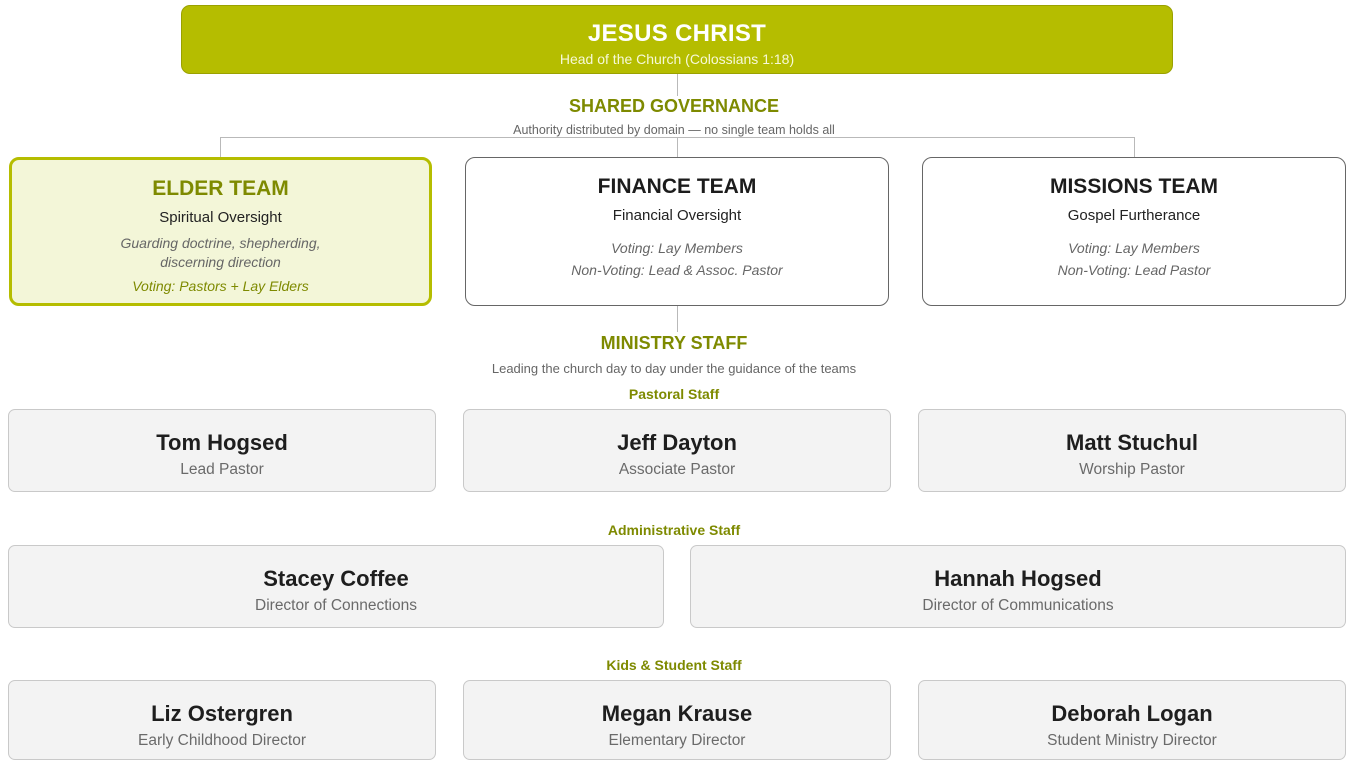 This screenshot has height=761, width=1348. What do you see at coordinates (677, 740) in the screenshot?
I see `staff-role: Elementary Director` at bounding box center [677, 740].